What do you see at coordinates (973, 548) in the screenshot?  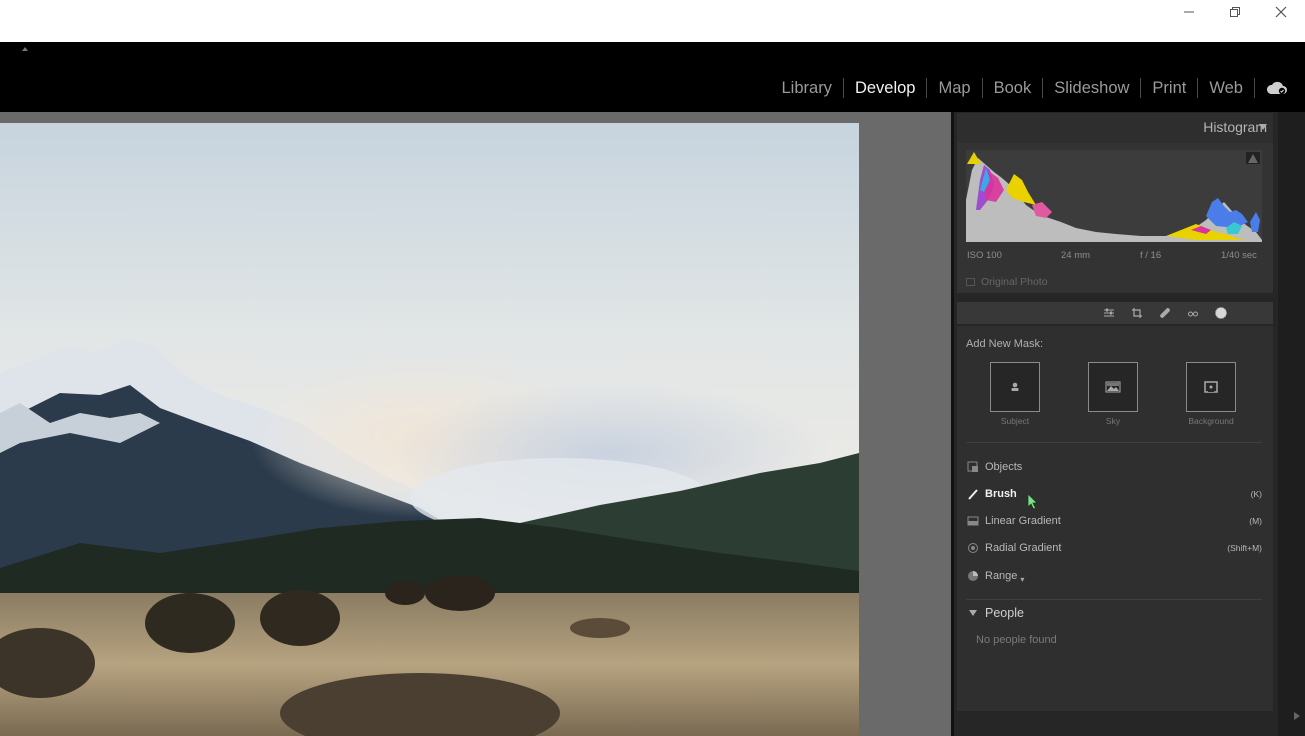 I see `radial-gradient-icon` at bounding box center [973, 548].